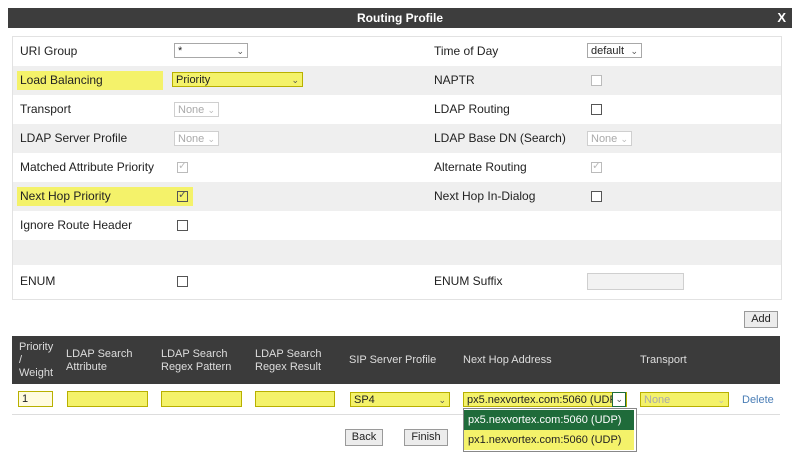  Describe the element at coordinates (180, 51) in the screenshot. I see `uri-group-value: *` at that location.